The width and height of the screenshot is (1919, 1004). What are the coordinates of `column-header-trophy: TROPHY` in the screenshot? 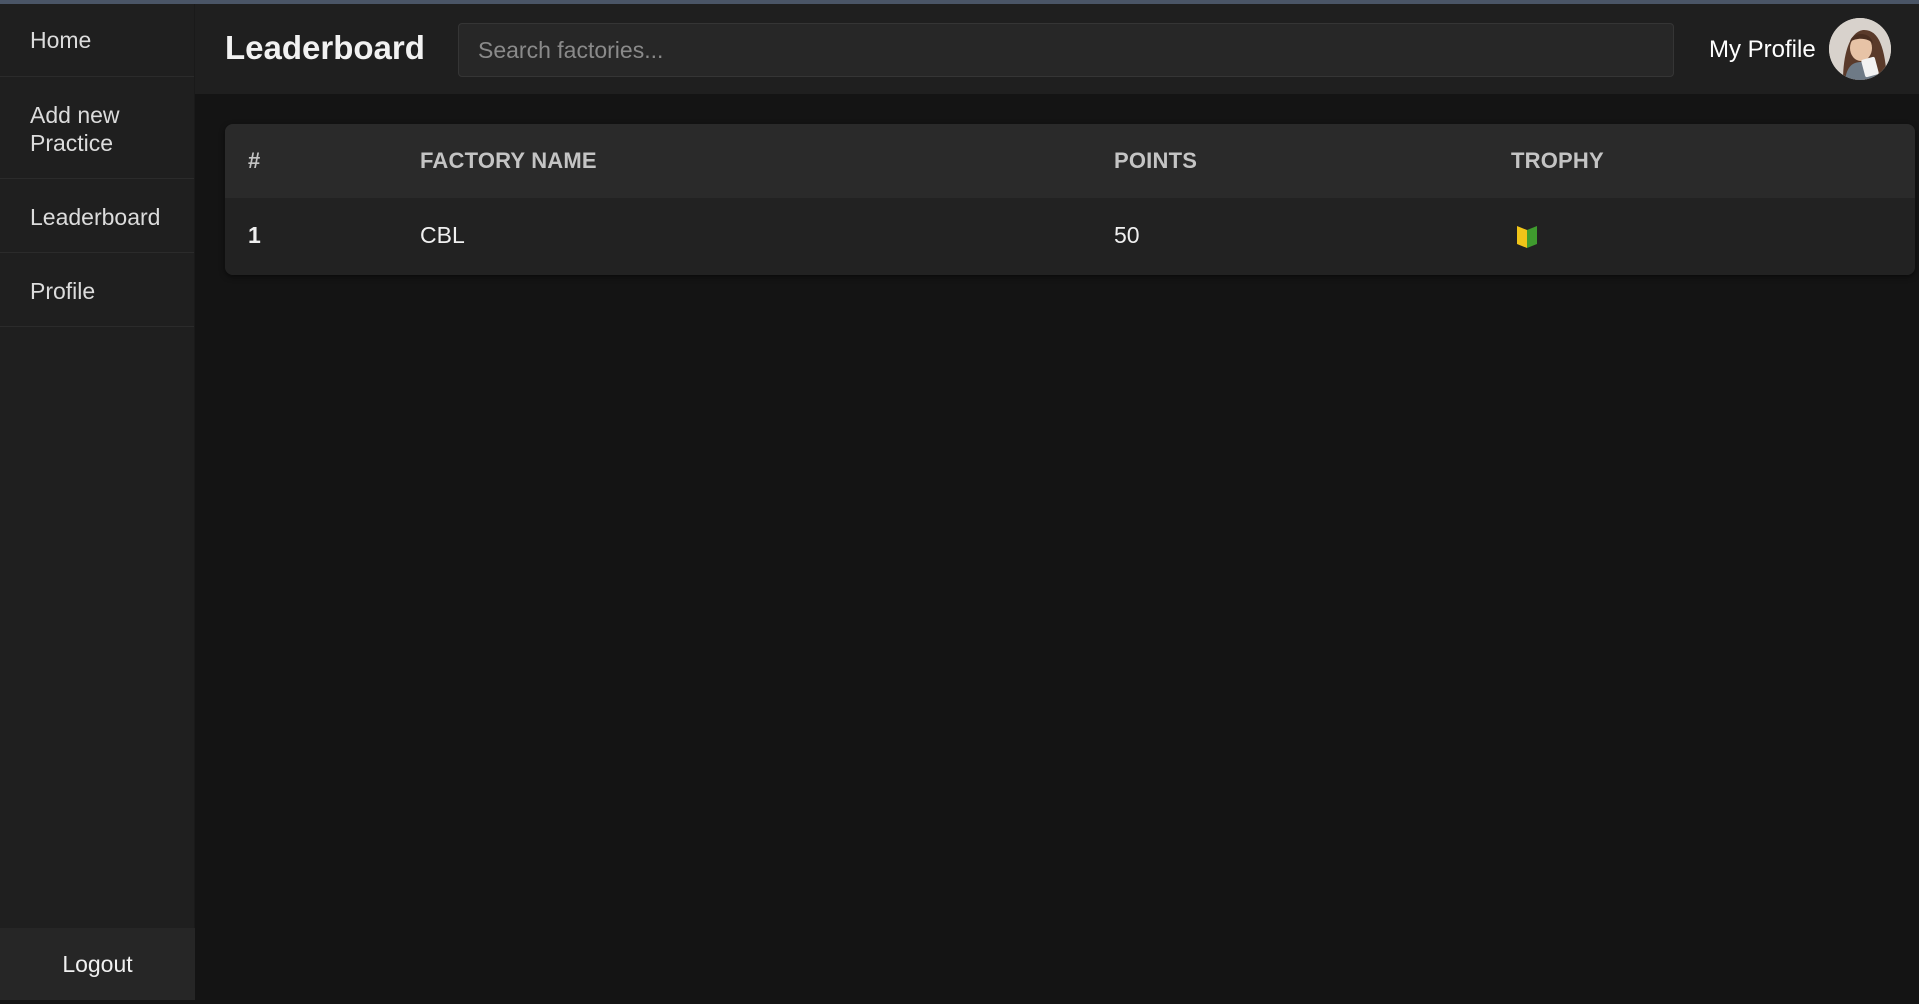 It's located at (1557, 160).